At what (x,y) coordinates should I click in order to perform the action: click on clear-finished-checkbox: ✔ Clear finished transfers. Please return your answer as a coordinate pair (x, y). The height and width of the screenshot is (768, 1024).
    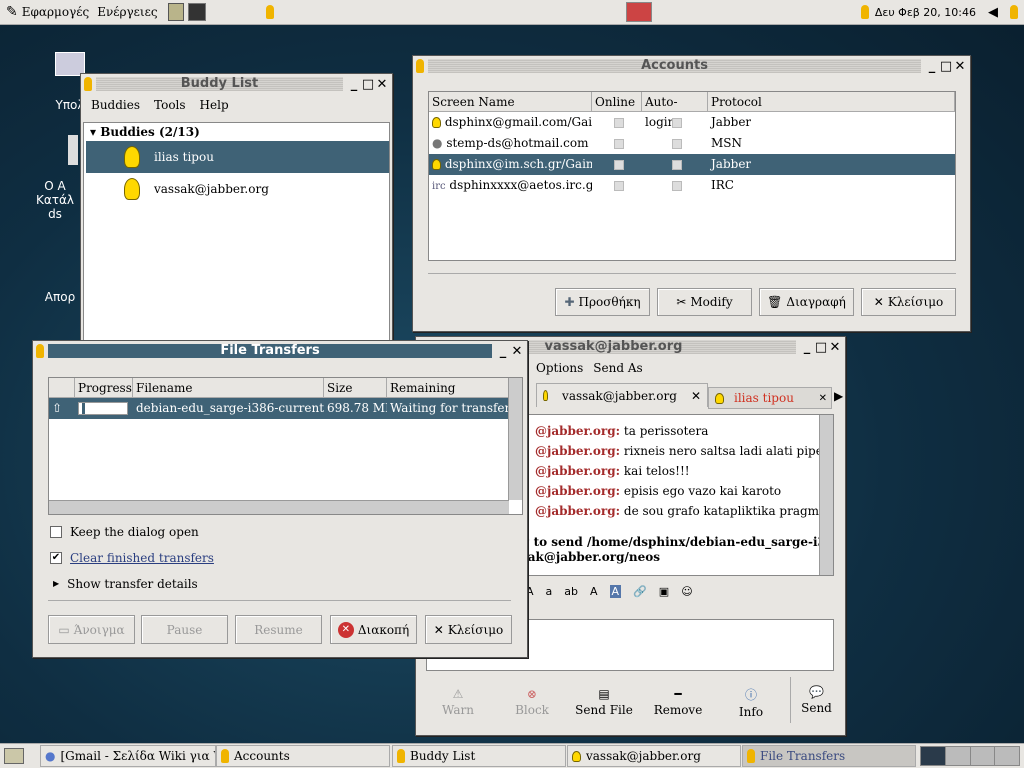
    Looking at the image, I should click on (132, 558).